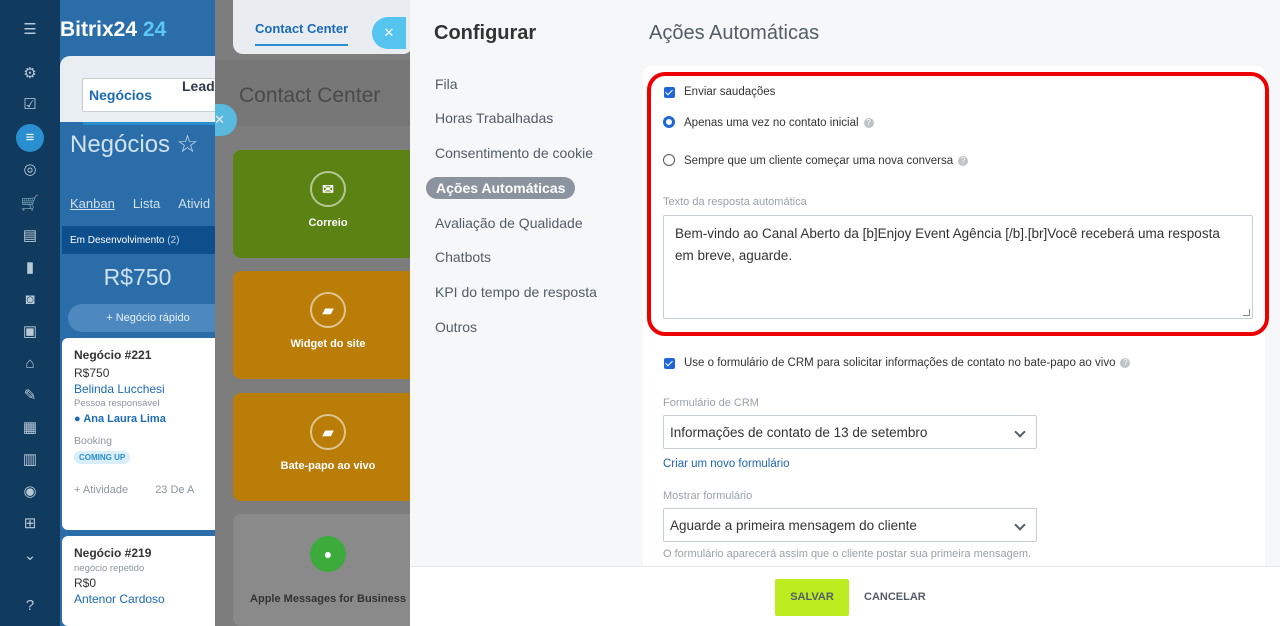  What do you see at coordinates (485, 33) in the screenshot?
I see `sidebar-title: Configurar` at bounding box center [485, 33].